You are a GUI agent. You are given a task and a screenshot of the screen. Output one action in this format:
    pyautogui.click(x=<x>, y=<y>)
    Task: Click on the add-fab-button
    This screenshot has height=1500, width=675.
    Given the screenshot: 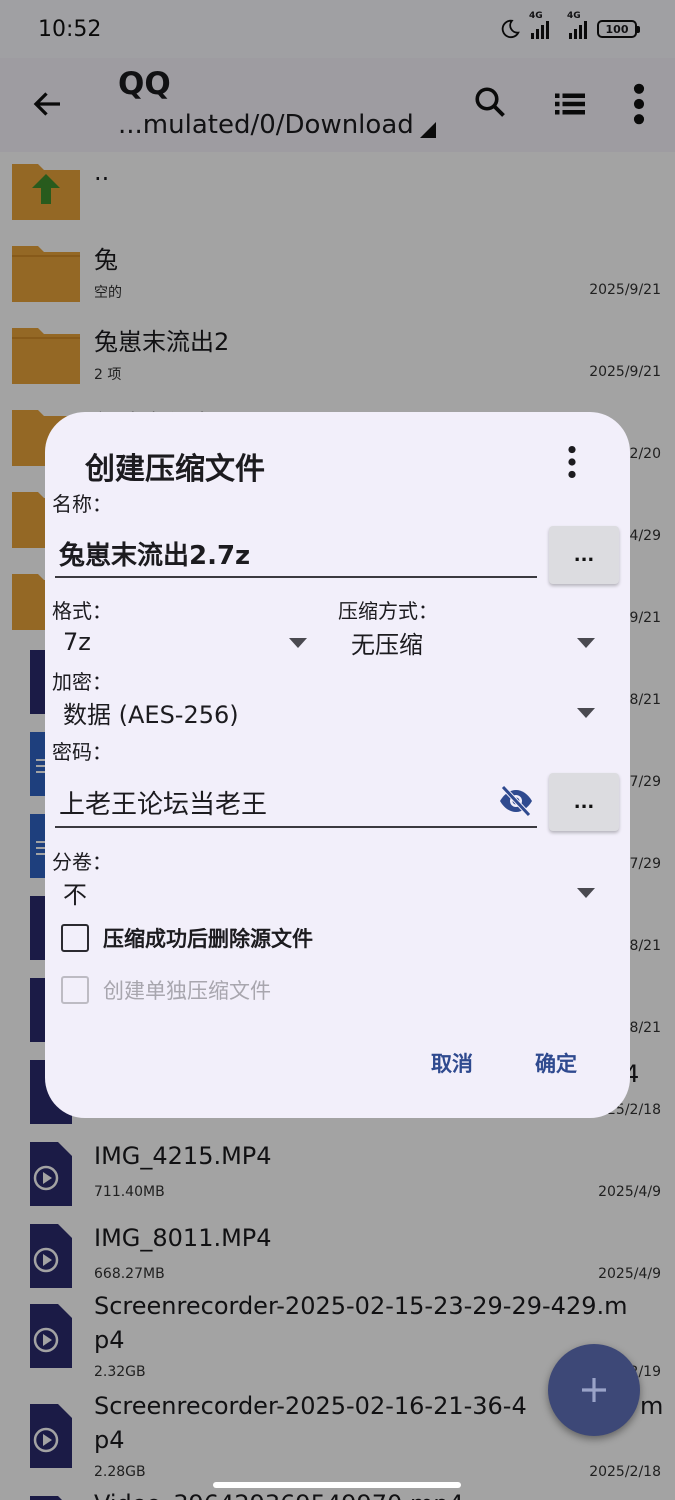 What is the action you would take?
    pyautogui.click(x=594, y=1390)
    